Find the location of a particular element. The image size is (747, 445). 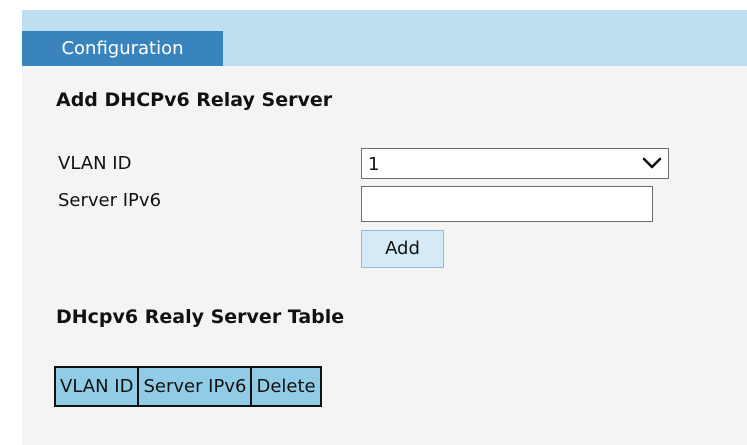

chevron-down-icon is located at coordinates (652, 163).